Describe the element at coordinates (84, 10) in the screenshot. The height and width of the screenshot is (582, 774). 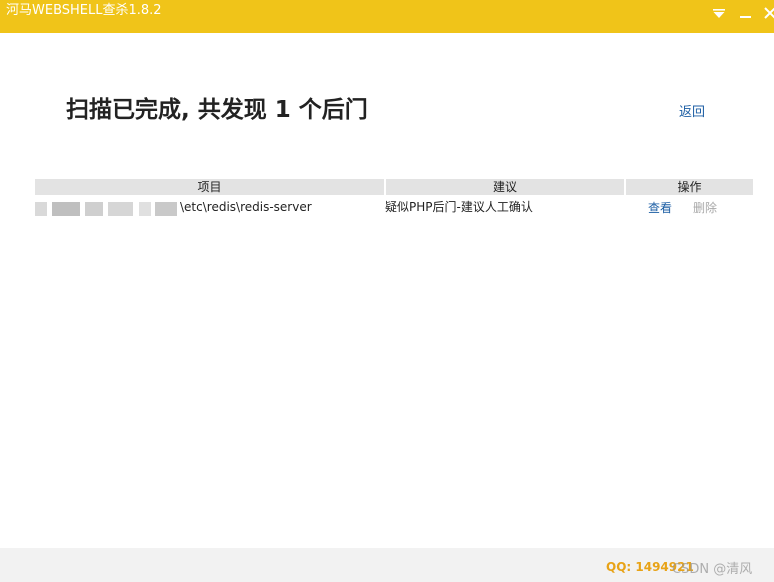
I see `window-title: 河马WEBSHELL查杀1.8.2` at that location.